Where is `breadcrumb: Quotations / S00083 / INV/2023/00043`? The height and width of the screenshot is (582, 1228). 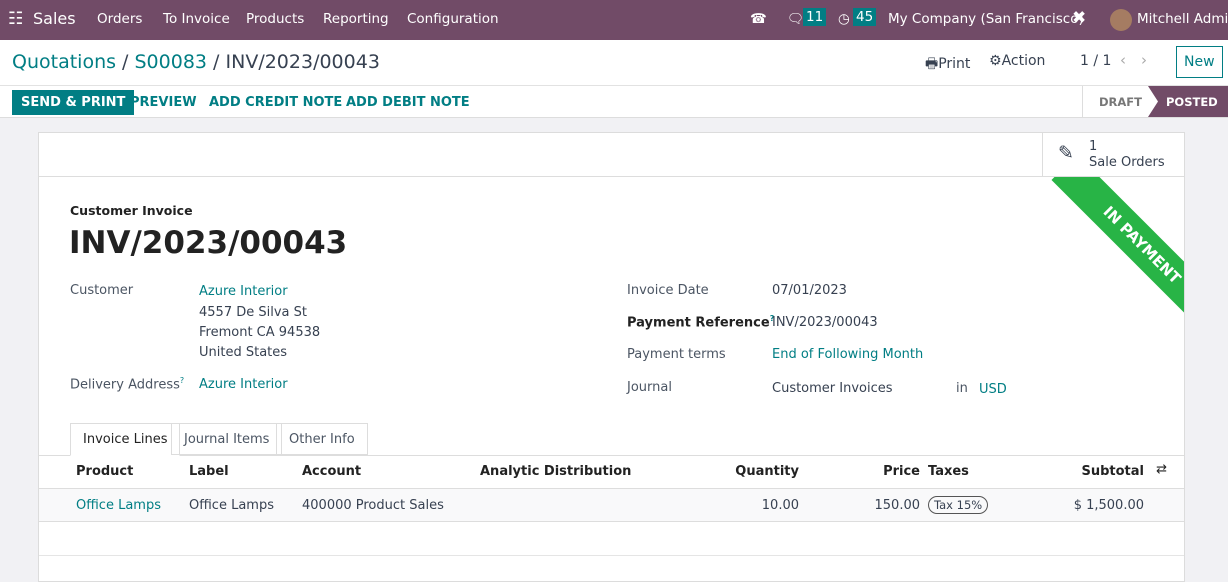
breadcrumb: Quotations / S00083 / INV/2023/00043 is located at coordinates (196, 62).